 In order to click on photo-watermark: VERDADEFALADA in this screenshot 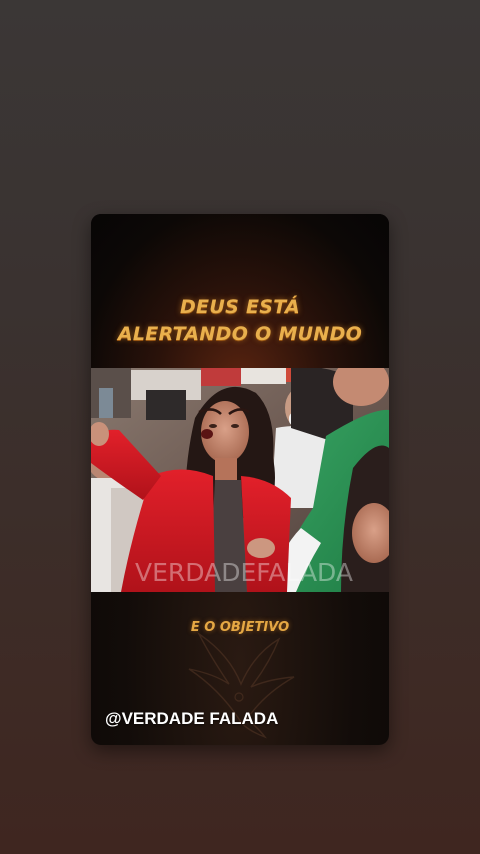, I will do `click(244, 572)`.